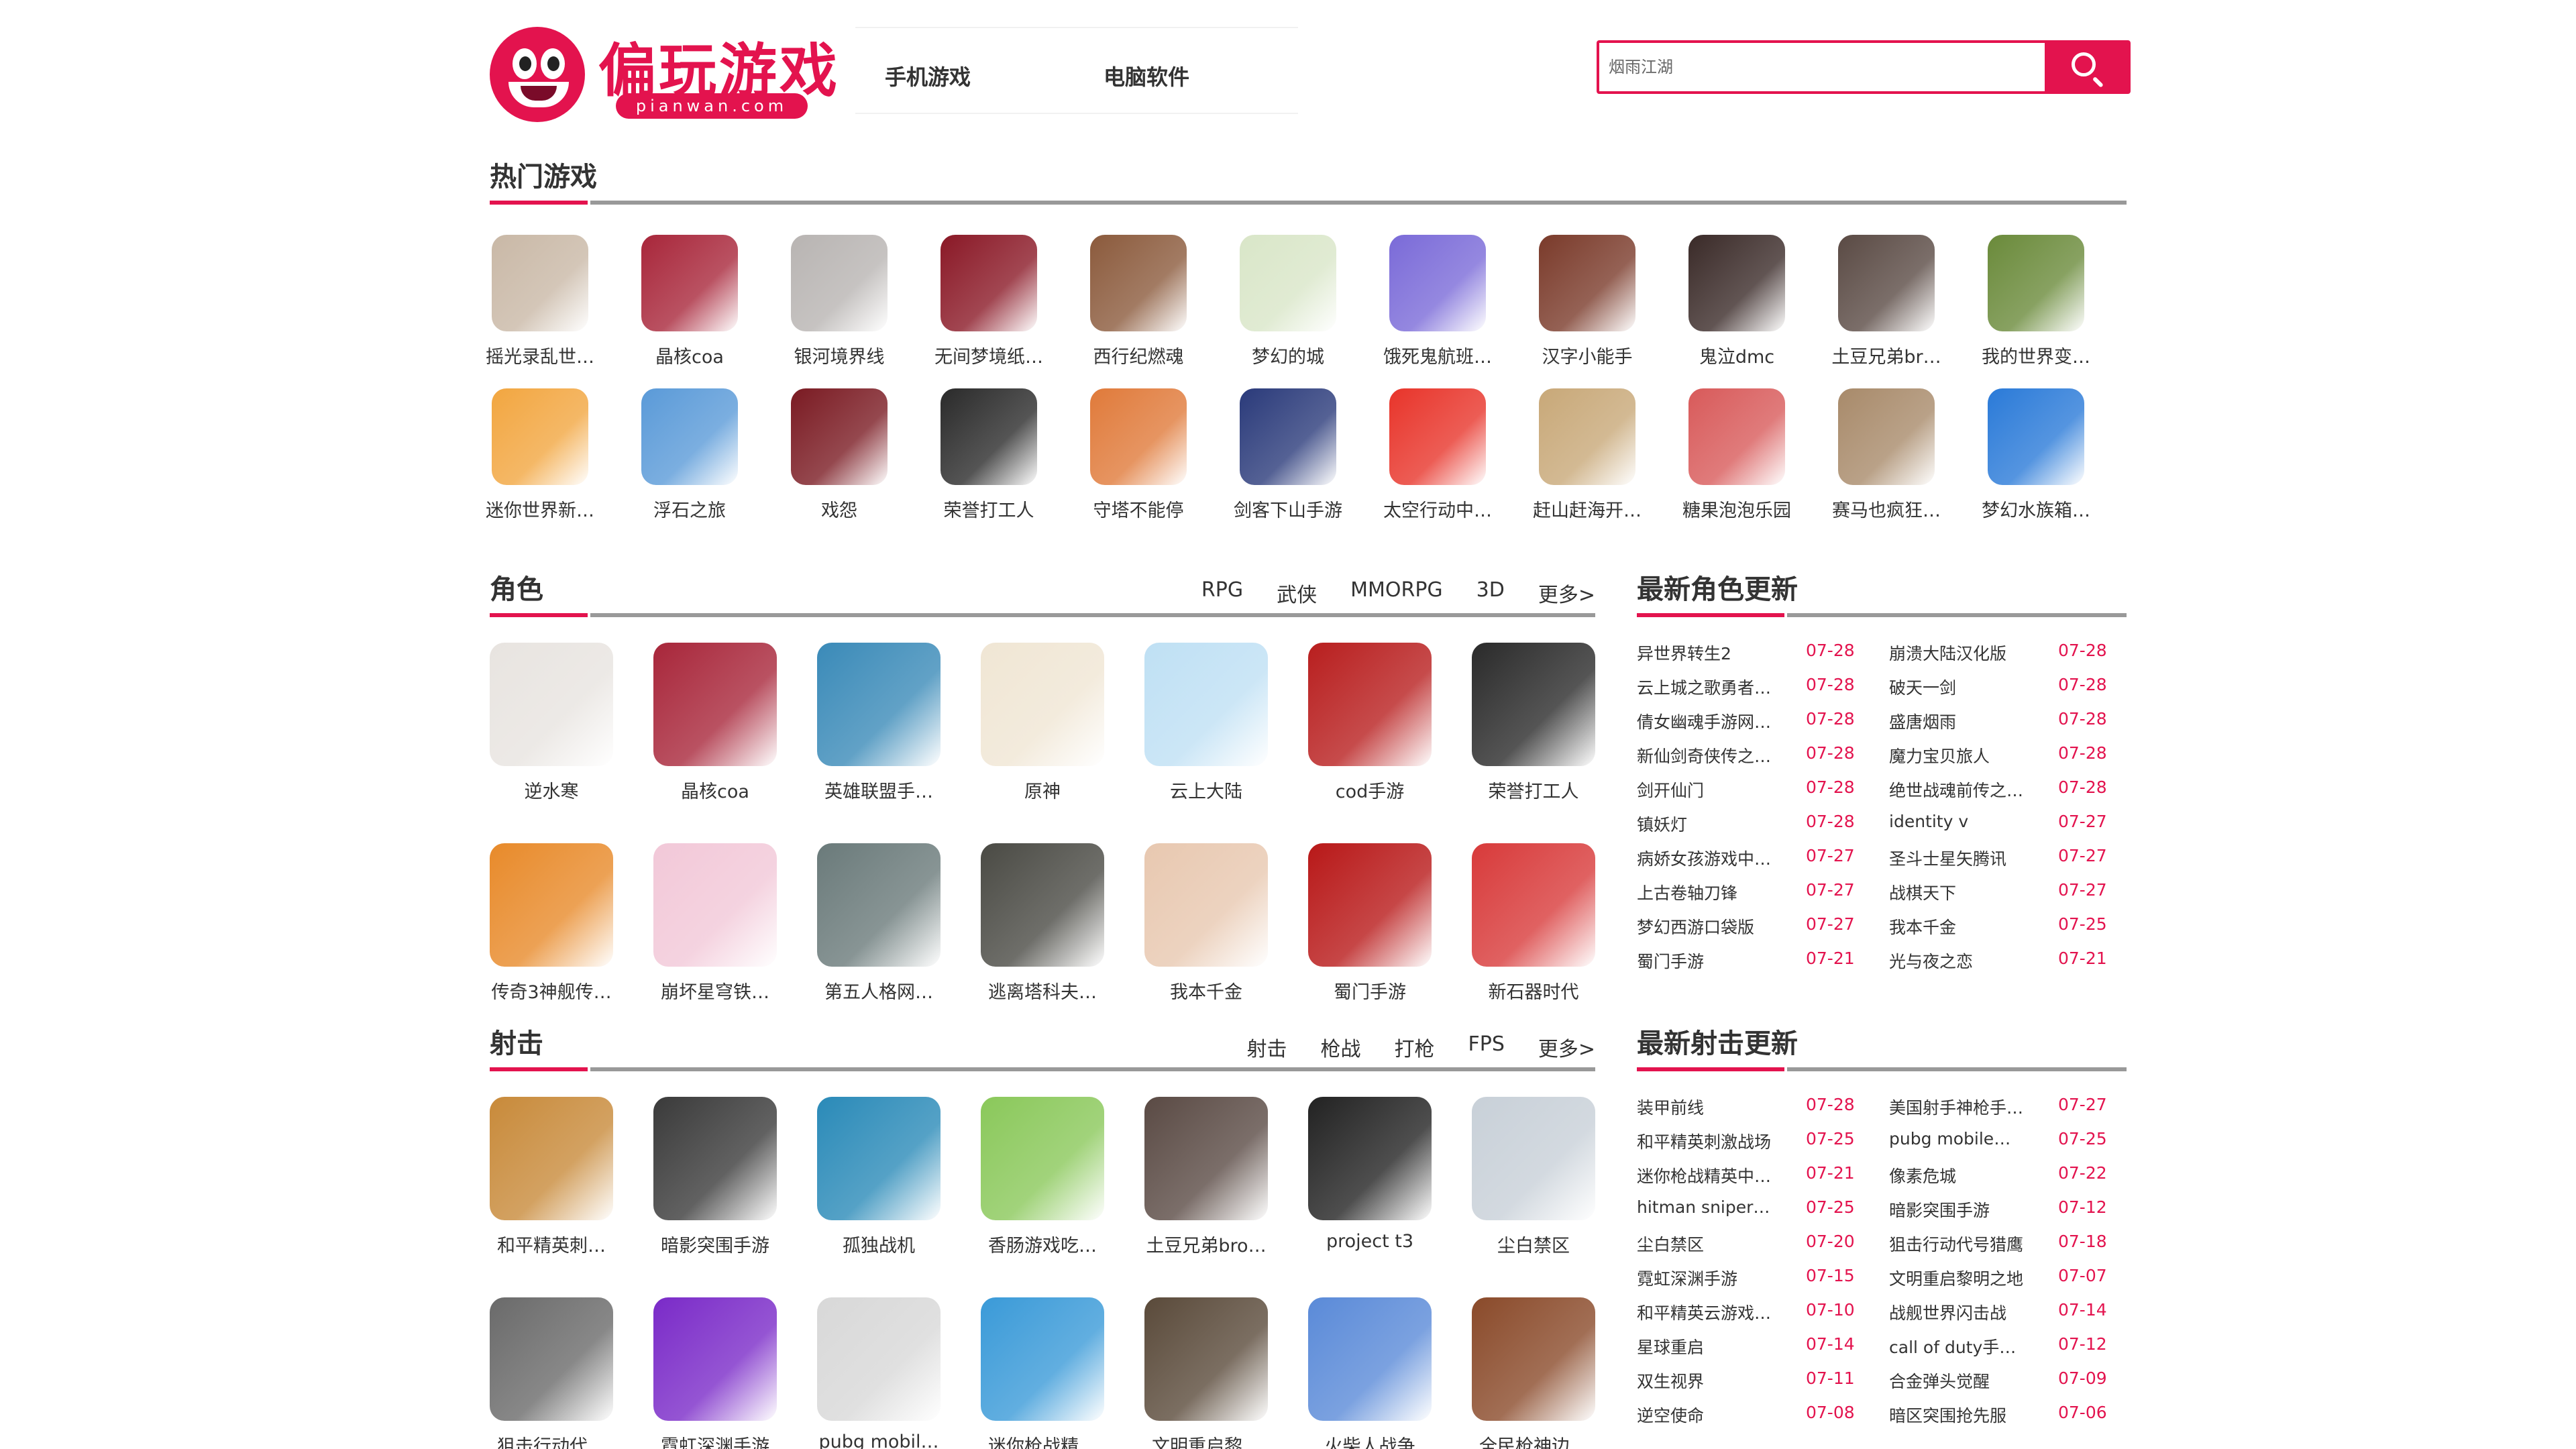 The height and width of the screenshot is (1449, 2576). What do you see at coordinates (1763, 1242) in the screenshot?
I see `update-row: 尘白禁区 07-20` at bounding box center [1763, 1242].